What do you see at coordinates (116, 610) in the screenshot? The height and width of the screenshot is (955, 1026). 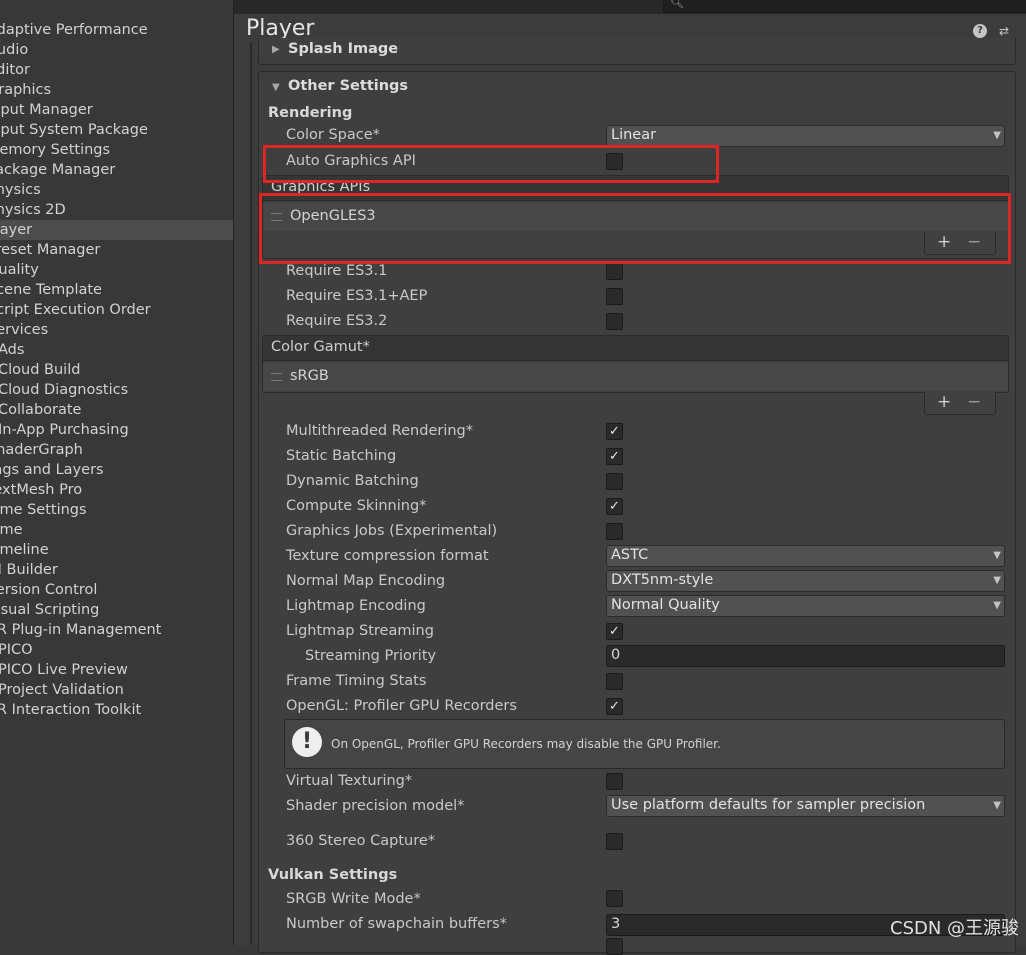 I see `sidebar-item-visual-scripting: Visual Scripting` at bounding box center [116, 610].